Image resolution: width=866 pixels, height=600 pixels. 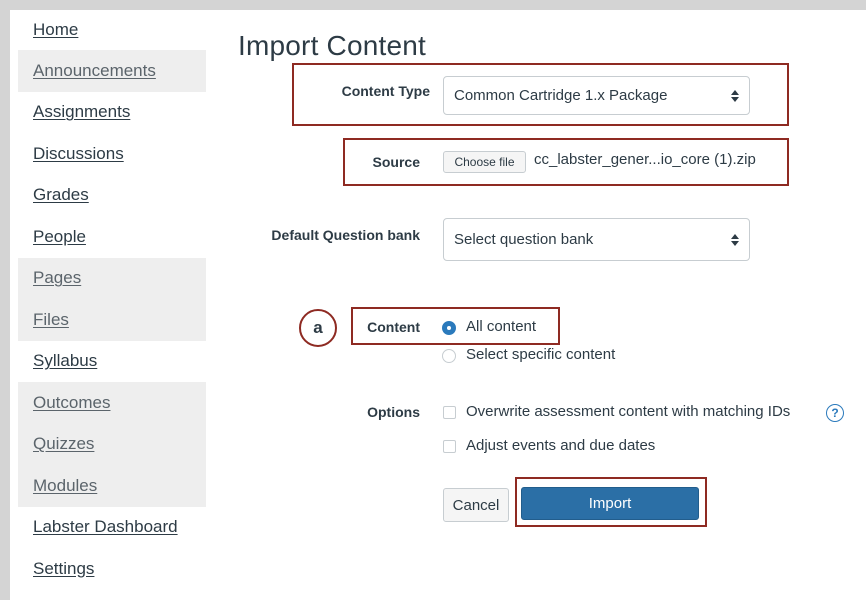 I want to click on sidebar-item-quizzes: Quizzes, so click(x=112, y=444).